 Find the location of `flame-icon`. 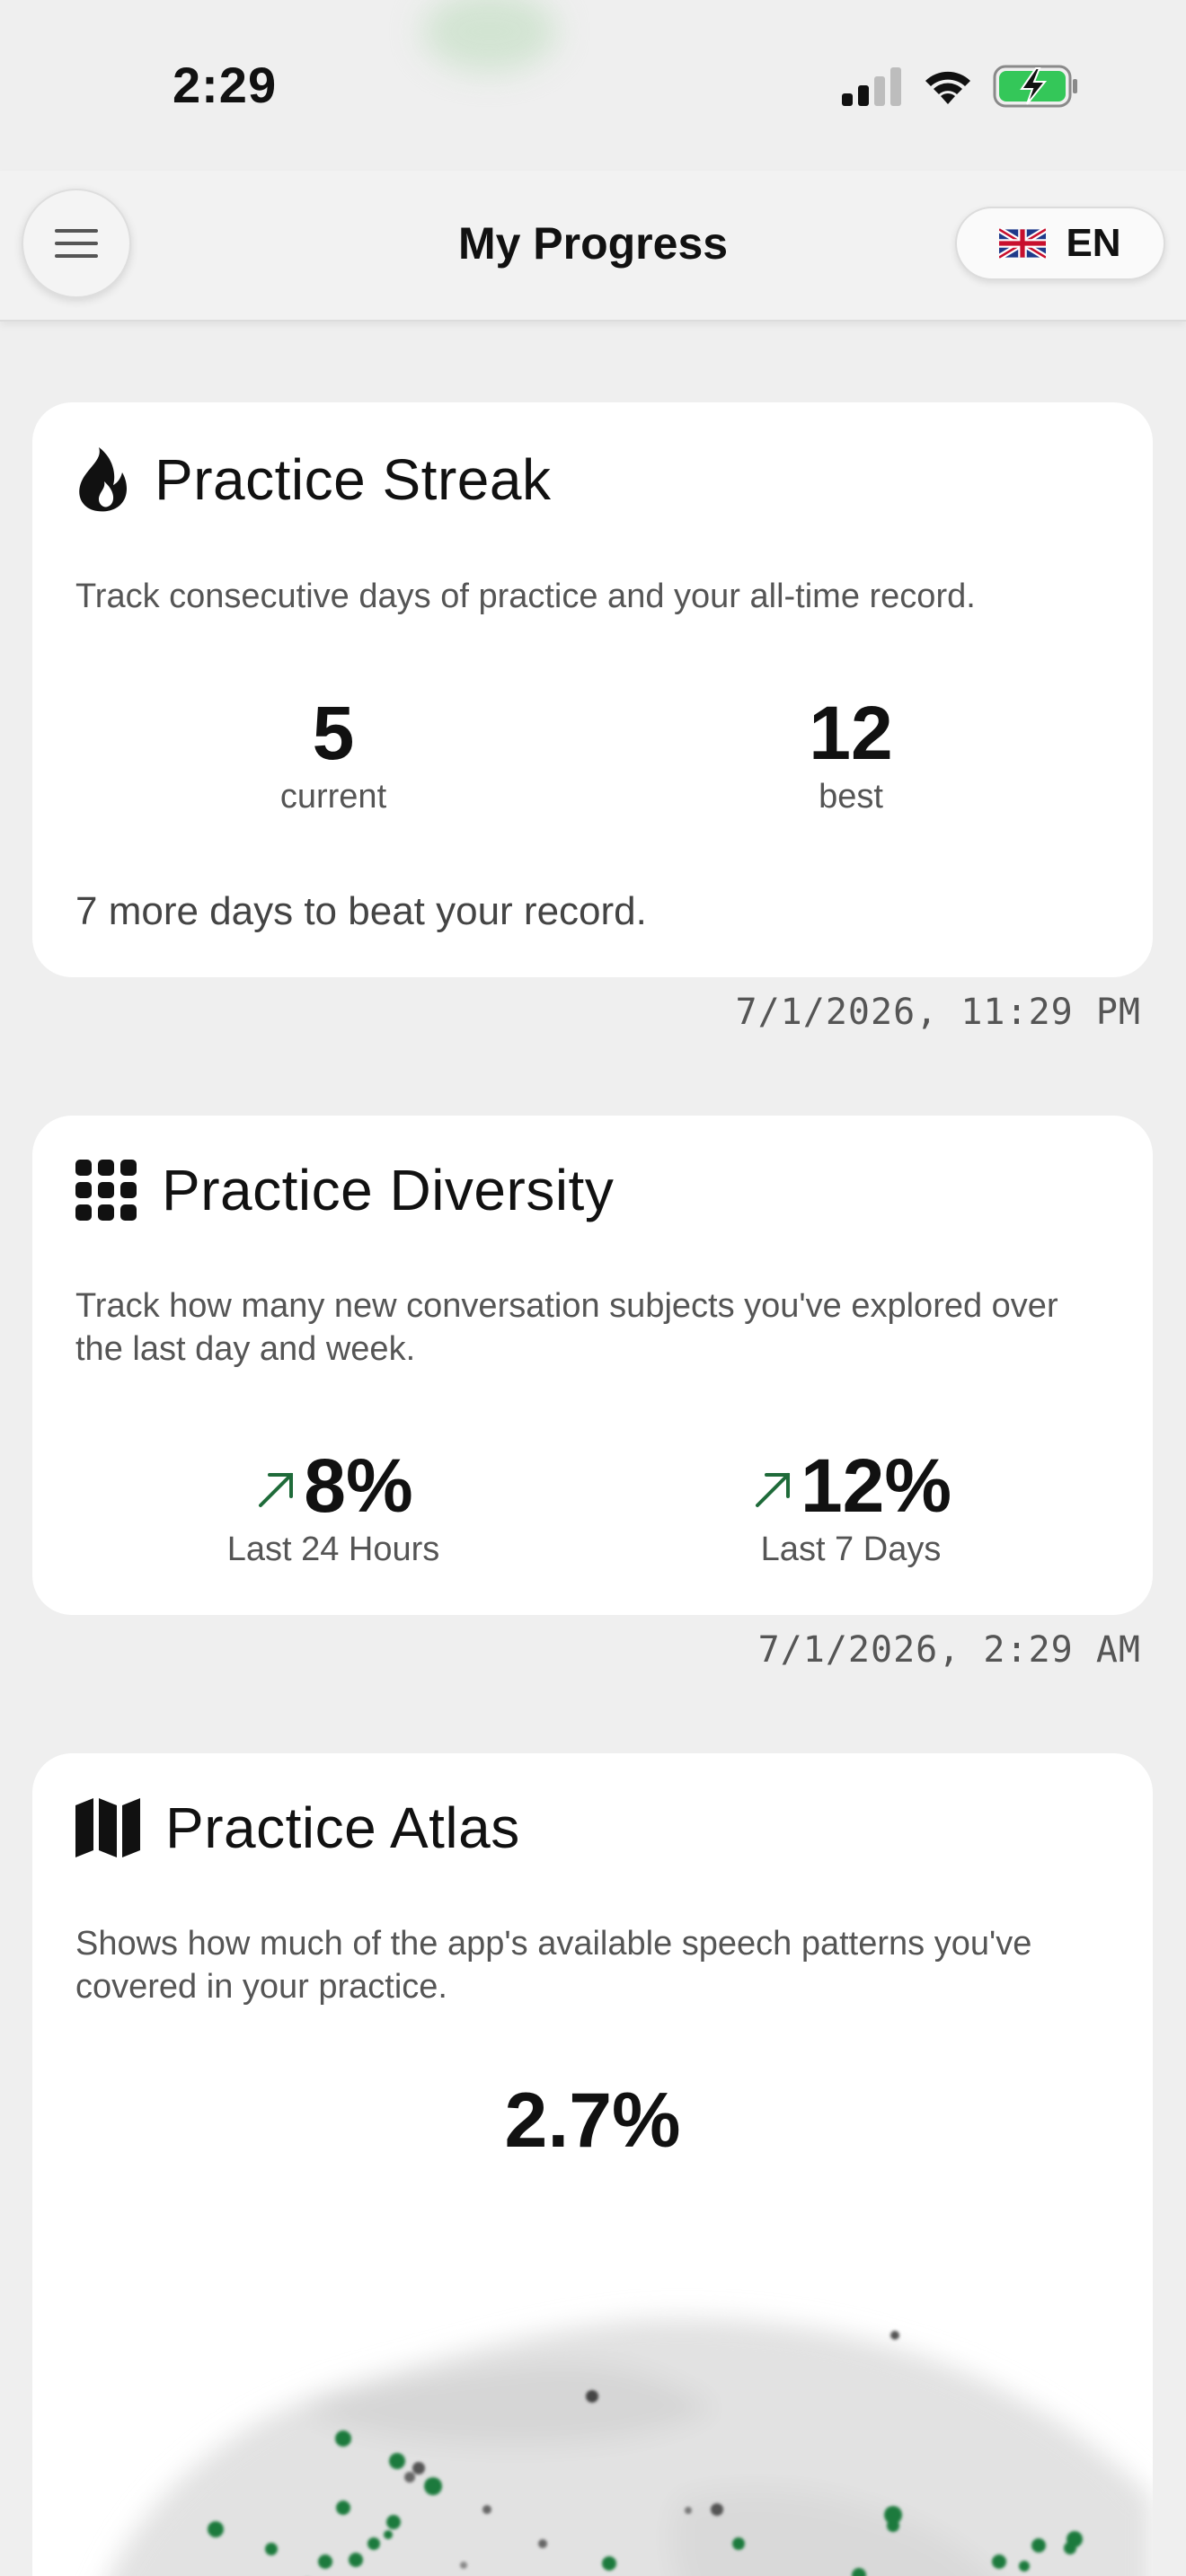

flame-icon is located at coordinates (103, 480).